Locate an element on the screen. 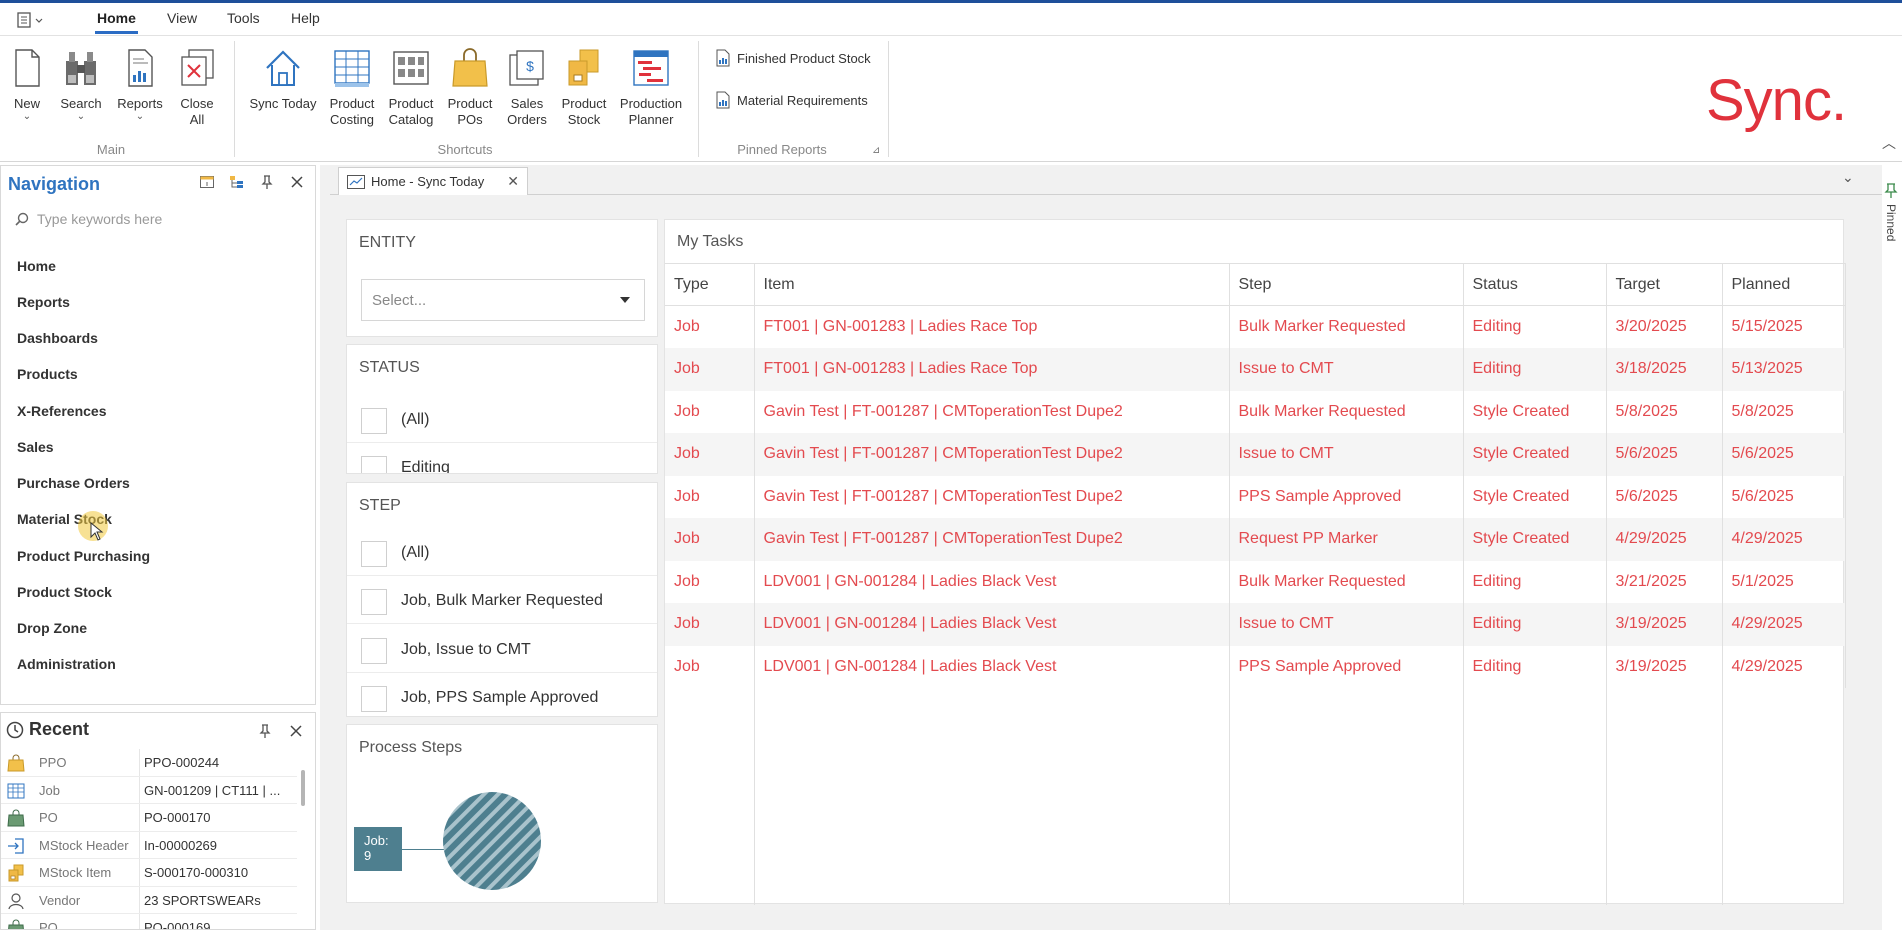  nav-item-product-stock: Product Stock is located at coordinates (64, 592).